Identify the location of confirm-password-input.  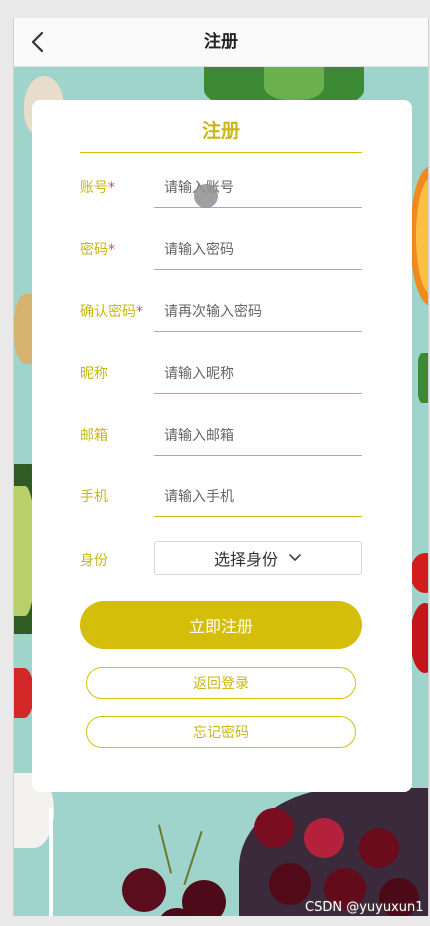
(258, 312).